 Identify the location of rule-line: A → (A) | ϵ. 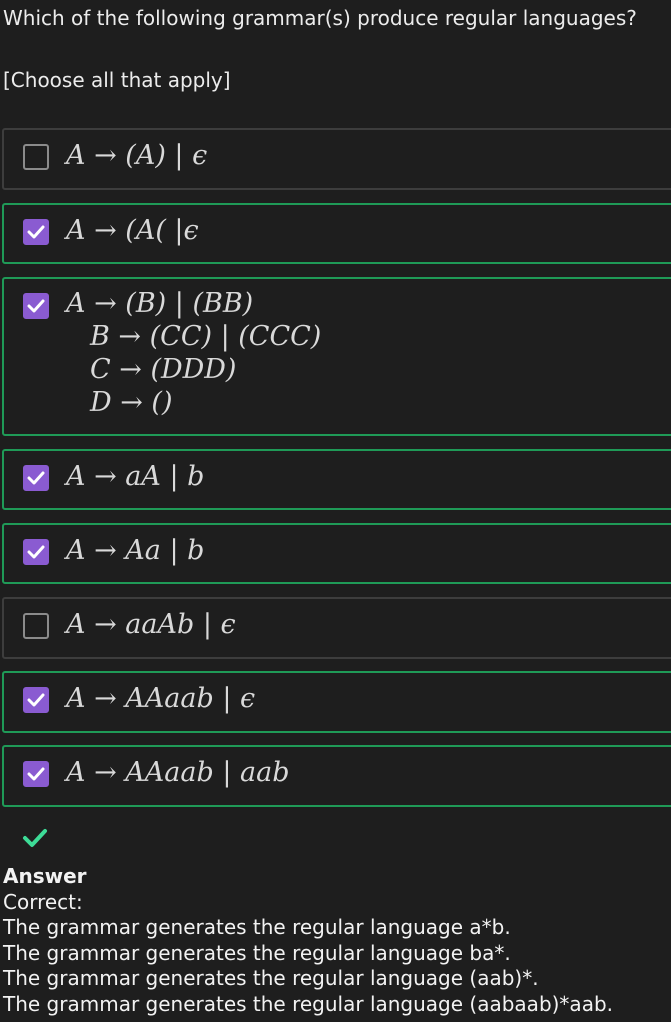
(137, 155).